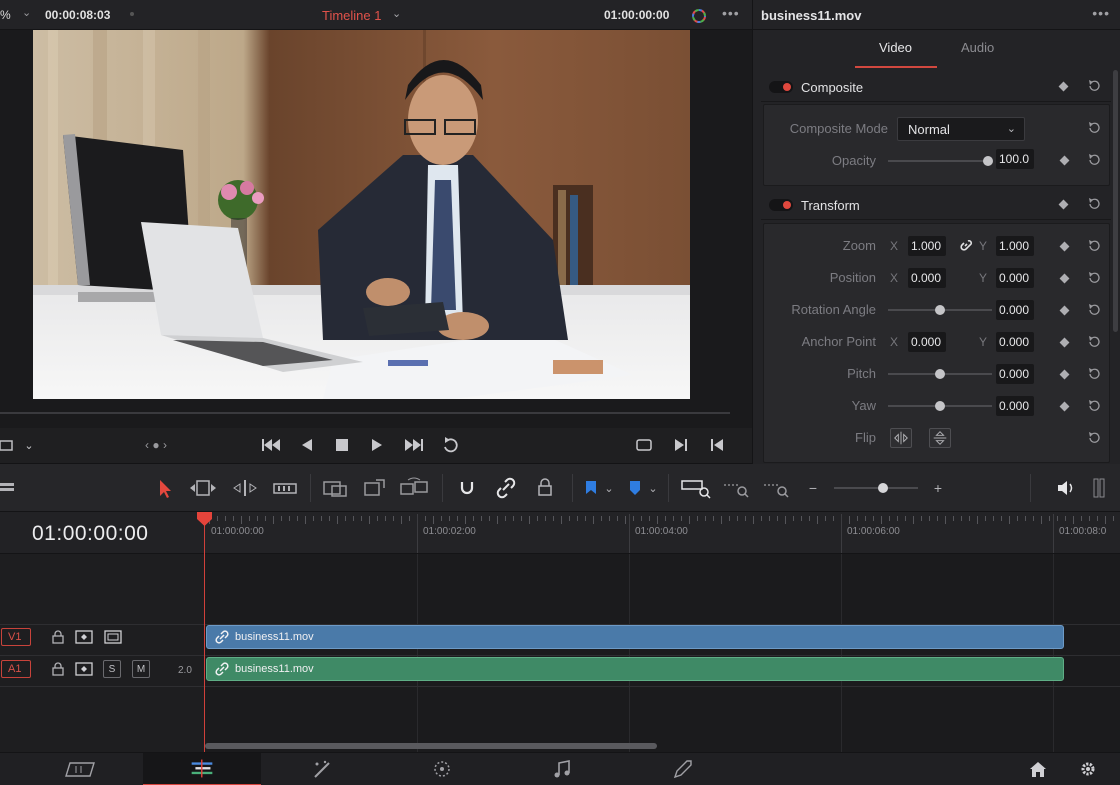 Image resolution: width=1120 pixels, height=785 pixels. What do you see at coordinates (591, 488) in the screenshot?
I see `flag-icon` at bounding box center [591, 488].